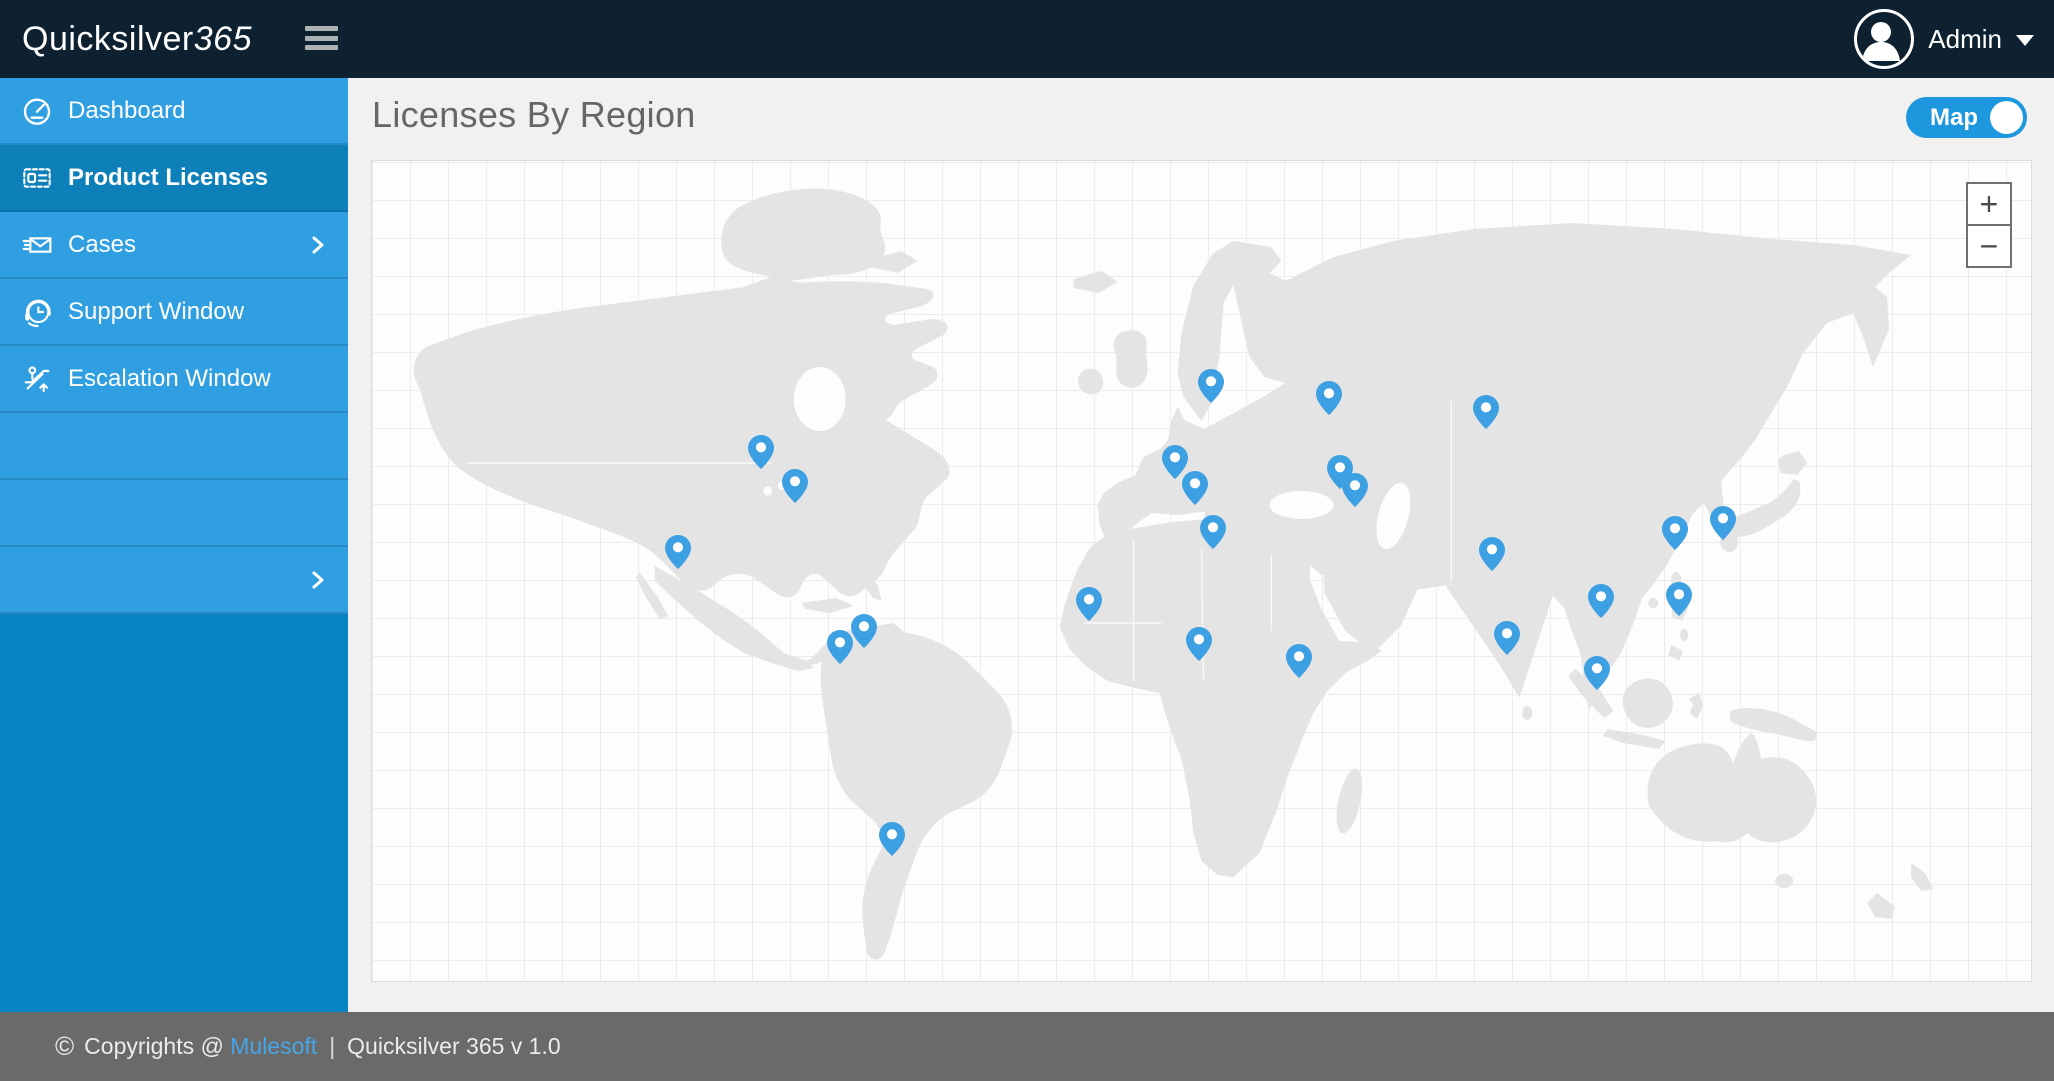 The width and height of the screenshot is (2054, 1081). I want to click on map-pin-scandinavia, so click(1211, 386).